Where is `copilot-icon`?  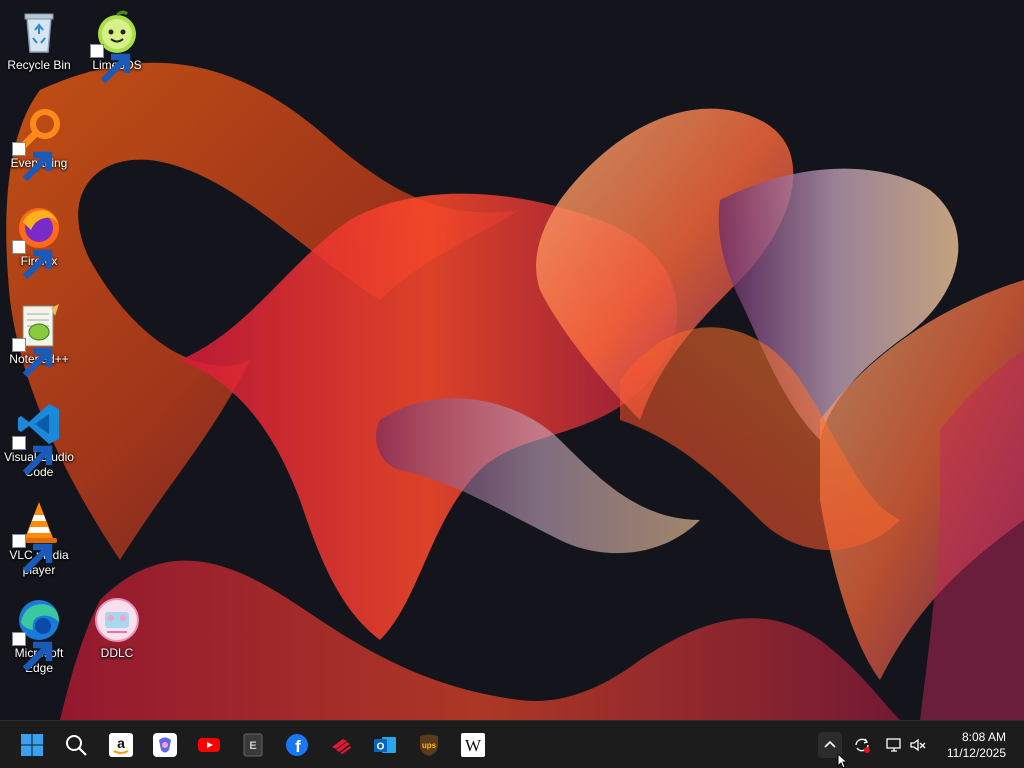 copilot-icon is located at coordinates (165, 745).